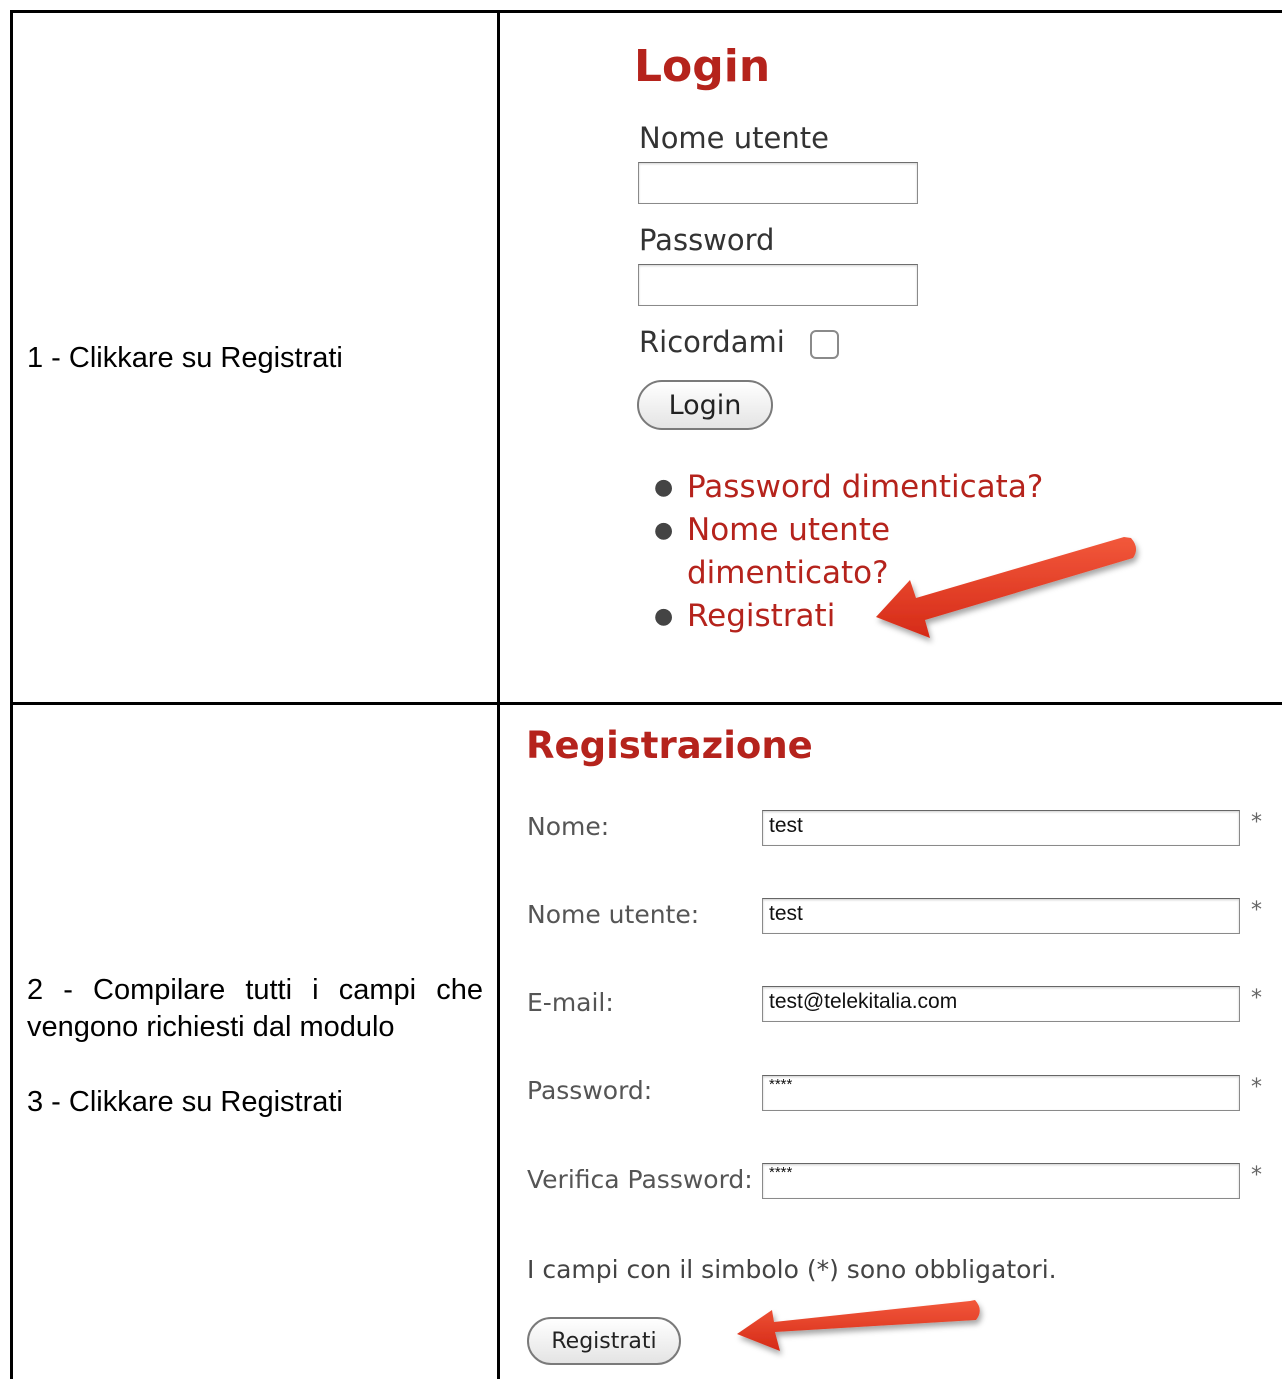 Image resolution: width=1282 pixels, height=1379 pixels. I want to click on verify-password-label: Verifica Password:, so click(640, 1179).